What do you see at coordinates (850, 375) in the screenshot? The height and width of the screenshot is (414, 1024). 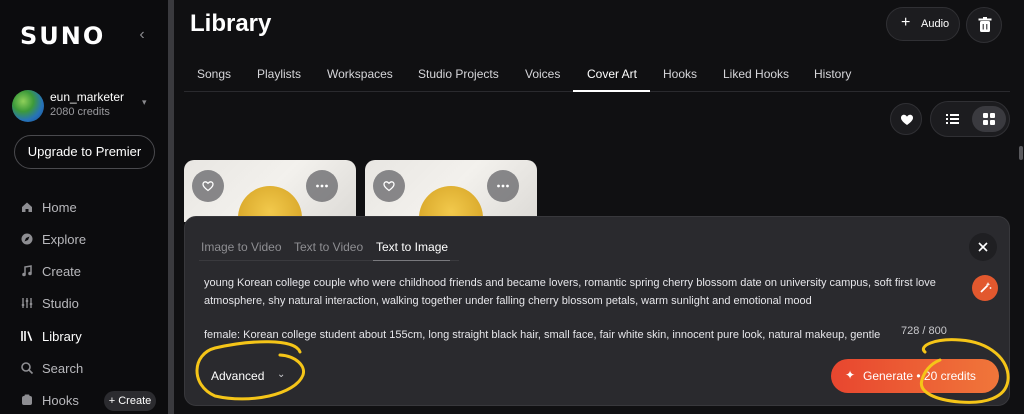 I see `sparkle-icon: ✦` at bounding box center [850, 375].